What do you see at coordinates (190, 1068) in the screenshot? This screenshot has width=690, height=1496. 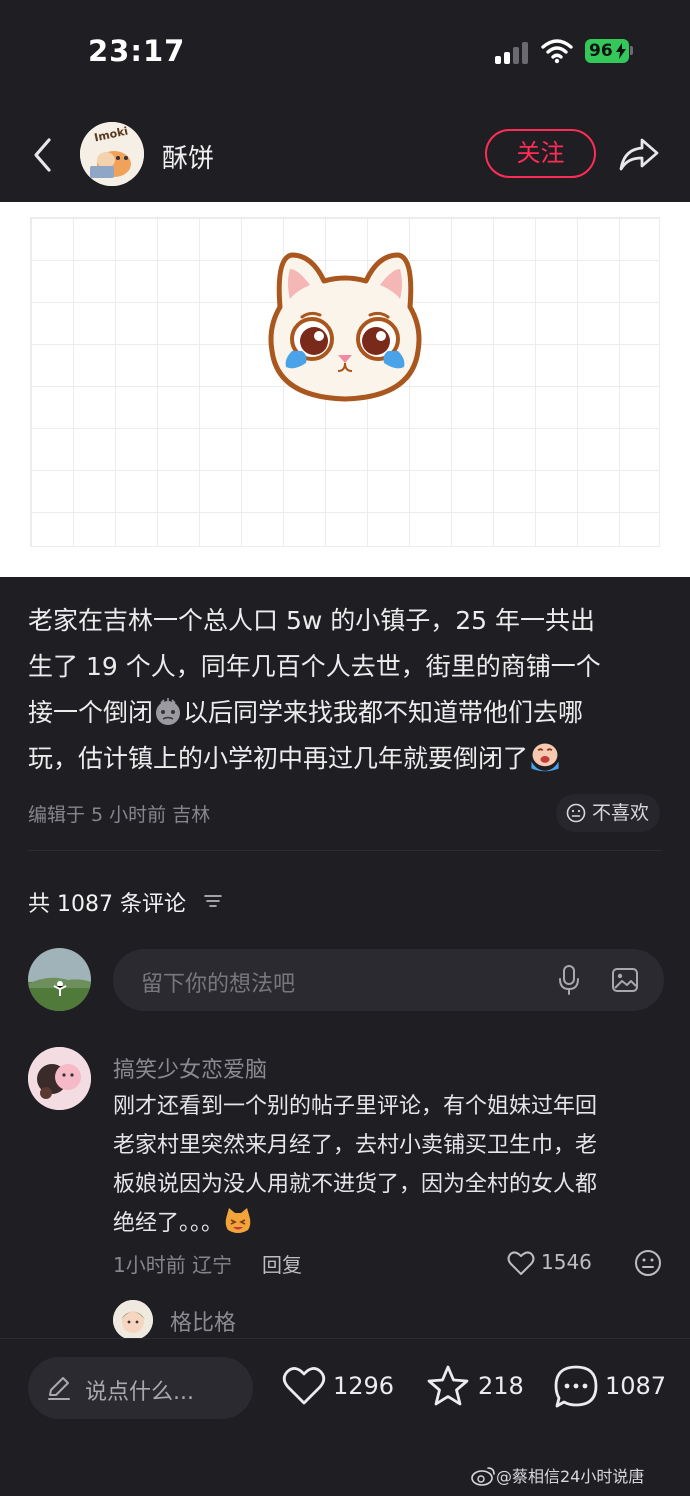 I see `commenter-name: 搞笑少女恋爱脑` at bounding box center [190, 1068].